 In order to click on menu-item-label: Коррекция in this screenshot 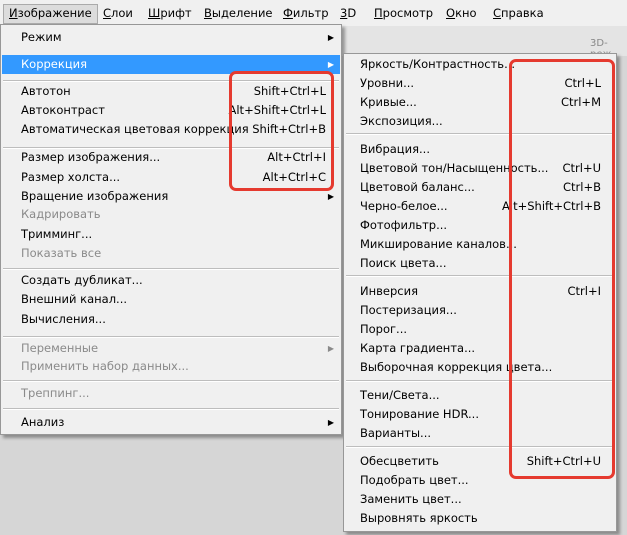, I will do `click(54, 64)`.